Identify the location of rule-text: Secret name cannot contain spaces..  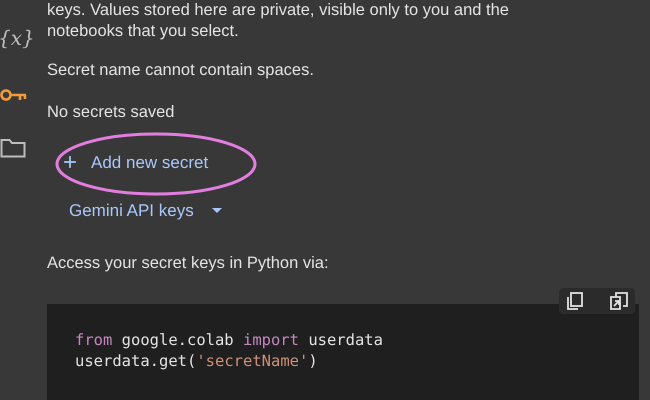
(181, 70).